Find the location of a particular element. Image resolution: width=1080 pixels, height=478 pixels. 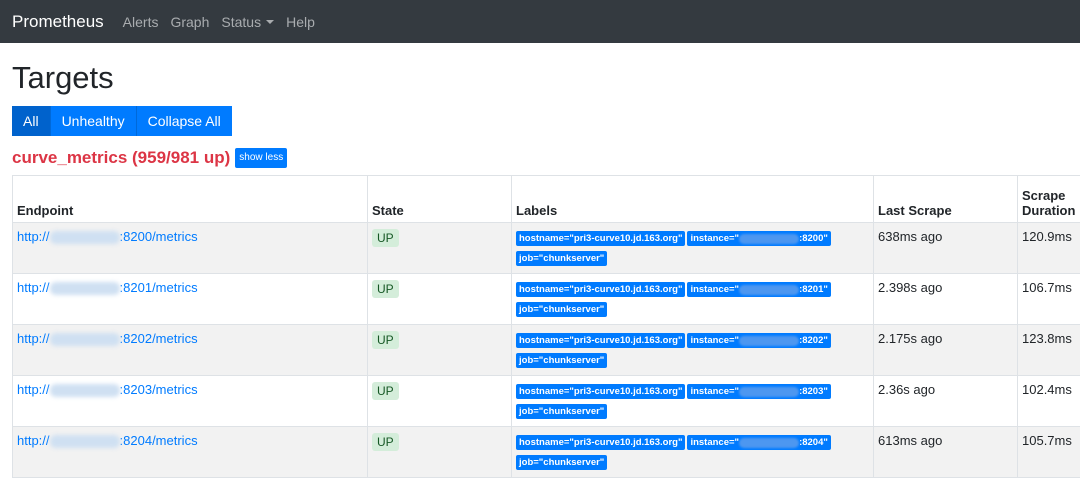

header-scrape-duration: ScrapeDuration is located at coordinates (1049, 199).